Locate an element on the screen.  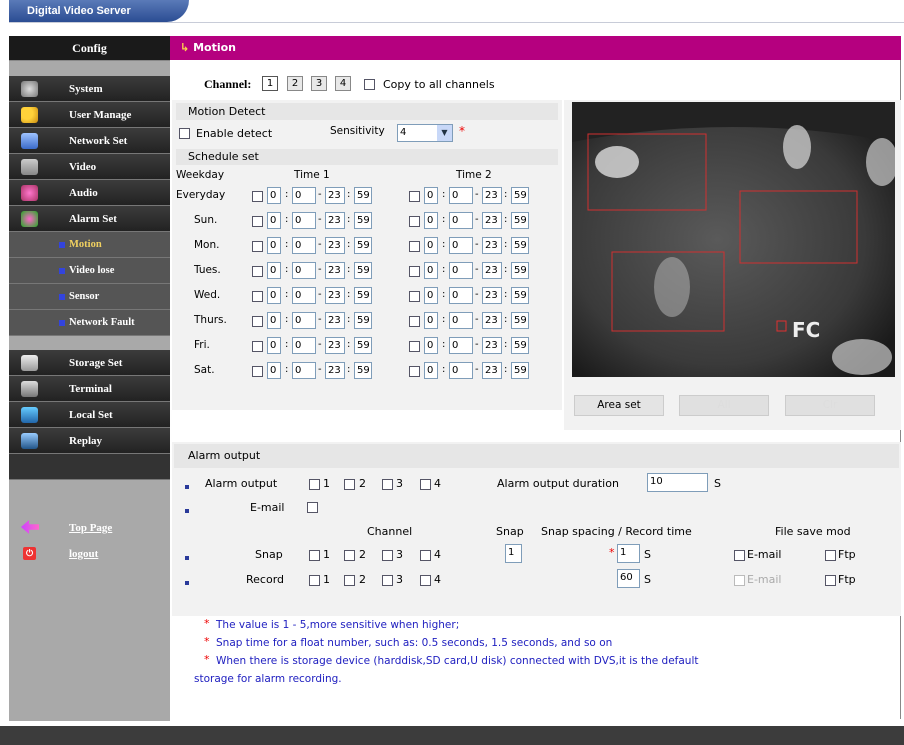
sidebar-item-local-set: Local Set is located at coordinates (89, 415).